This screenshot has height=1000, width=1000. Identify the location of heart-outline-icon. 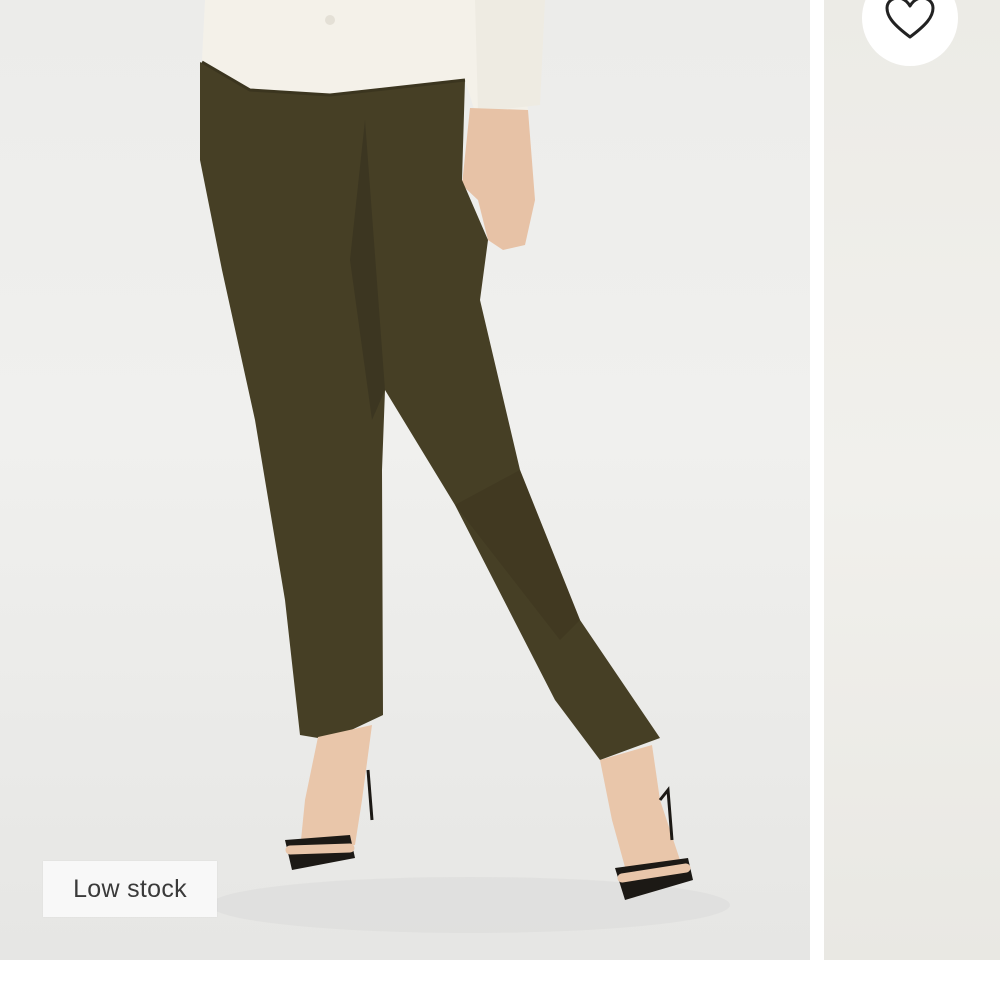
(910, 20).